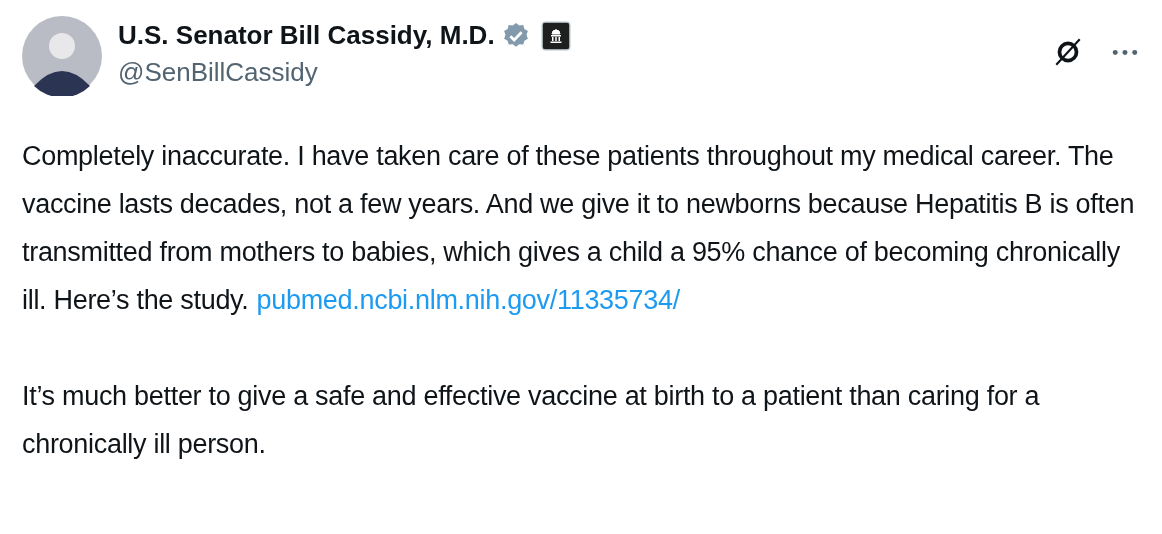 The image size is (1162, 534). What do you see at coordinates (344, 72) in the screenshot?
I see `author-handle: @SenBillCassidy` at bounding box center [344, 72].